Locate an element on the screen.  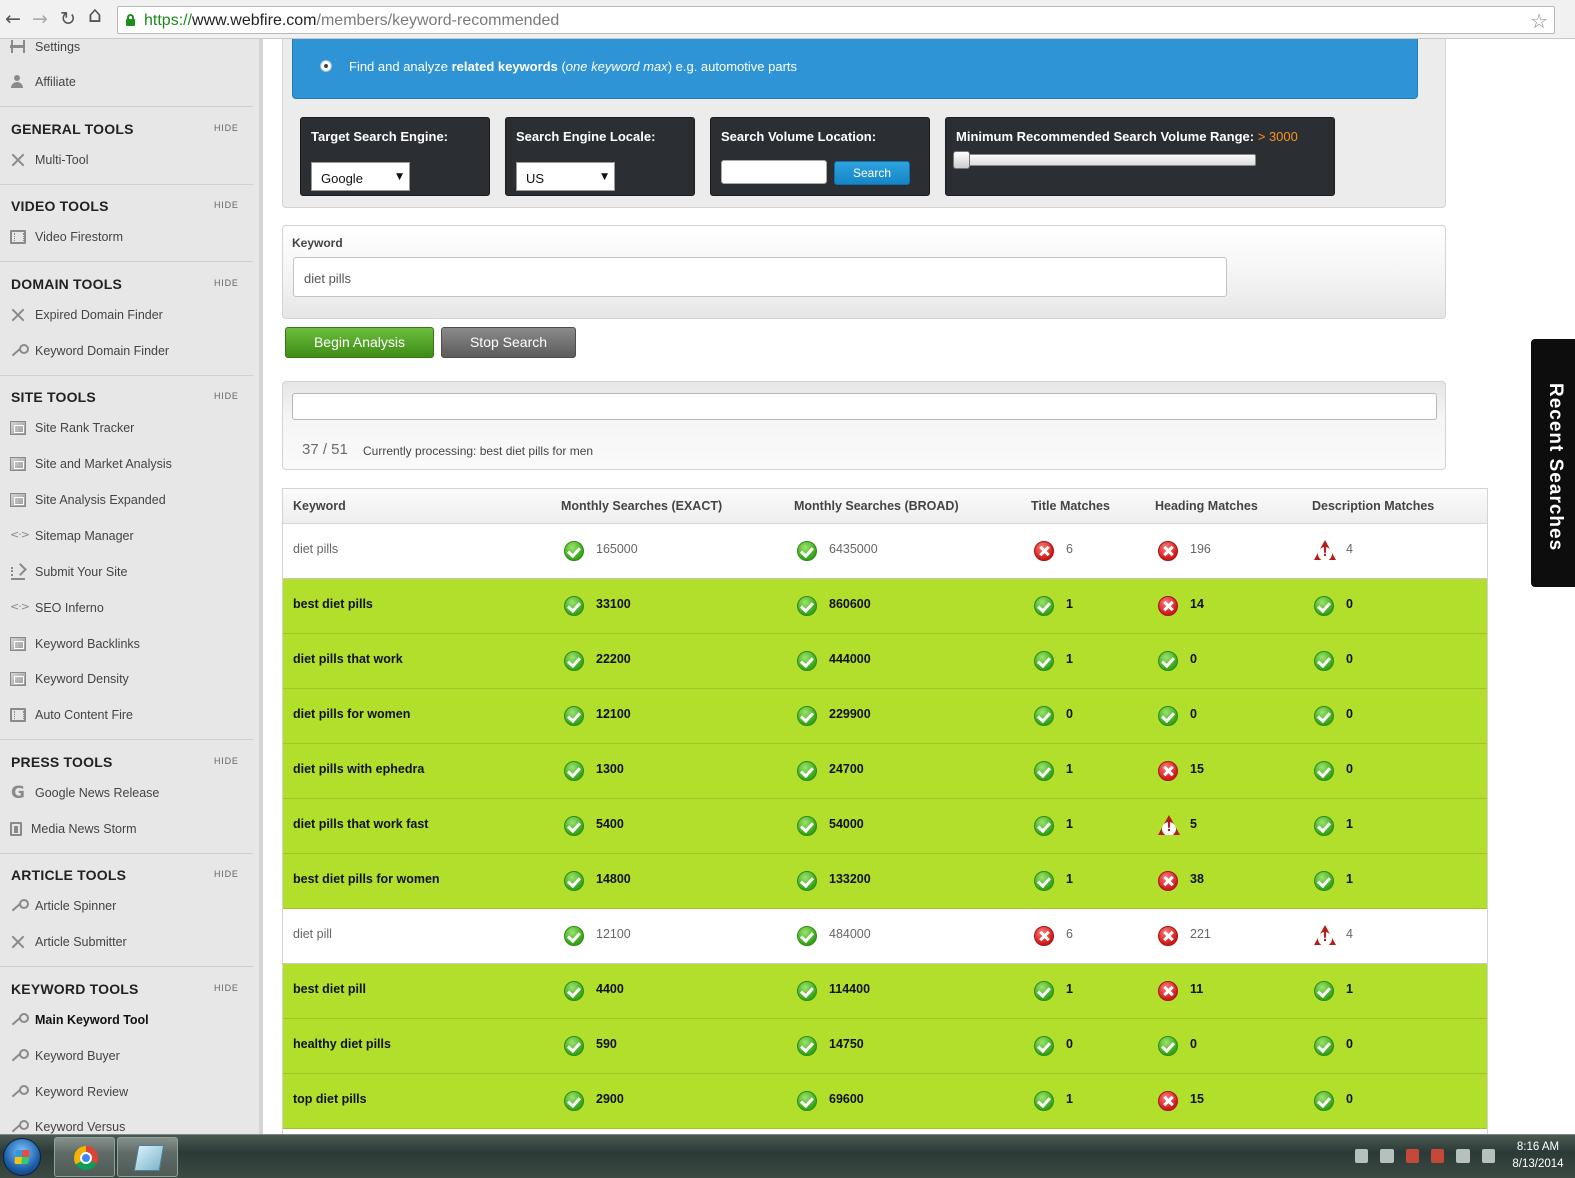
sidebar-item-keyword-buyer: Keyword Buyer is located at coordinates (65, 1056).